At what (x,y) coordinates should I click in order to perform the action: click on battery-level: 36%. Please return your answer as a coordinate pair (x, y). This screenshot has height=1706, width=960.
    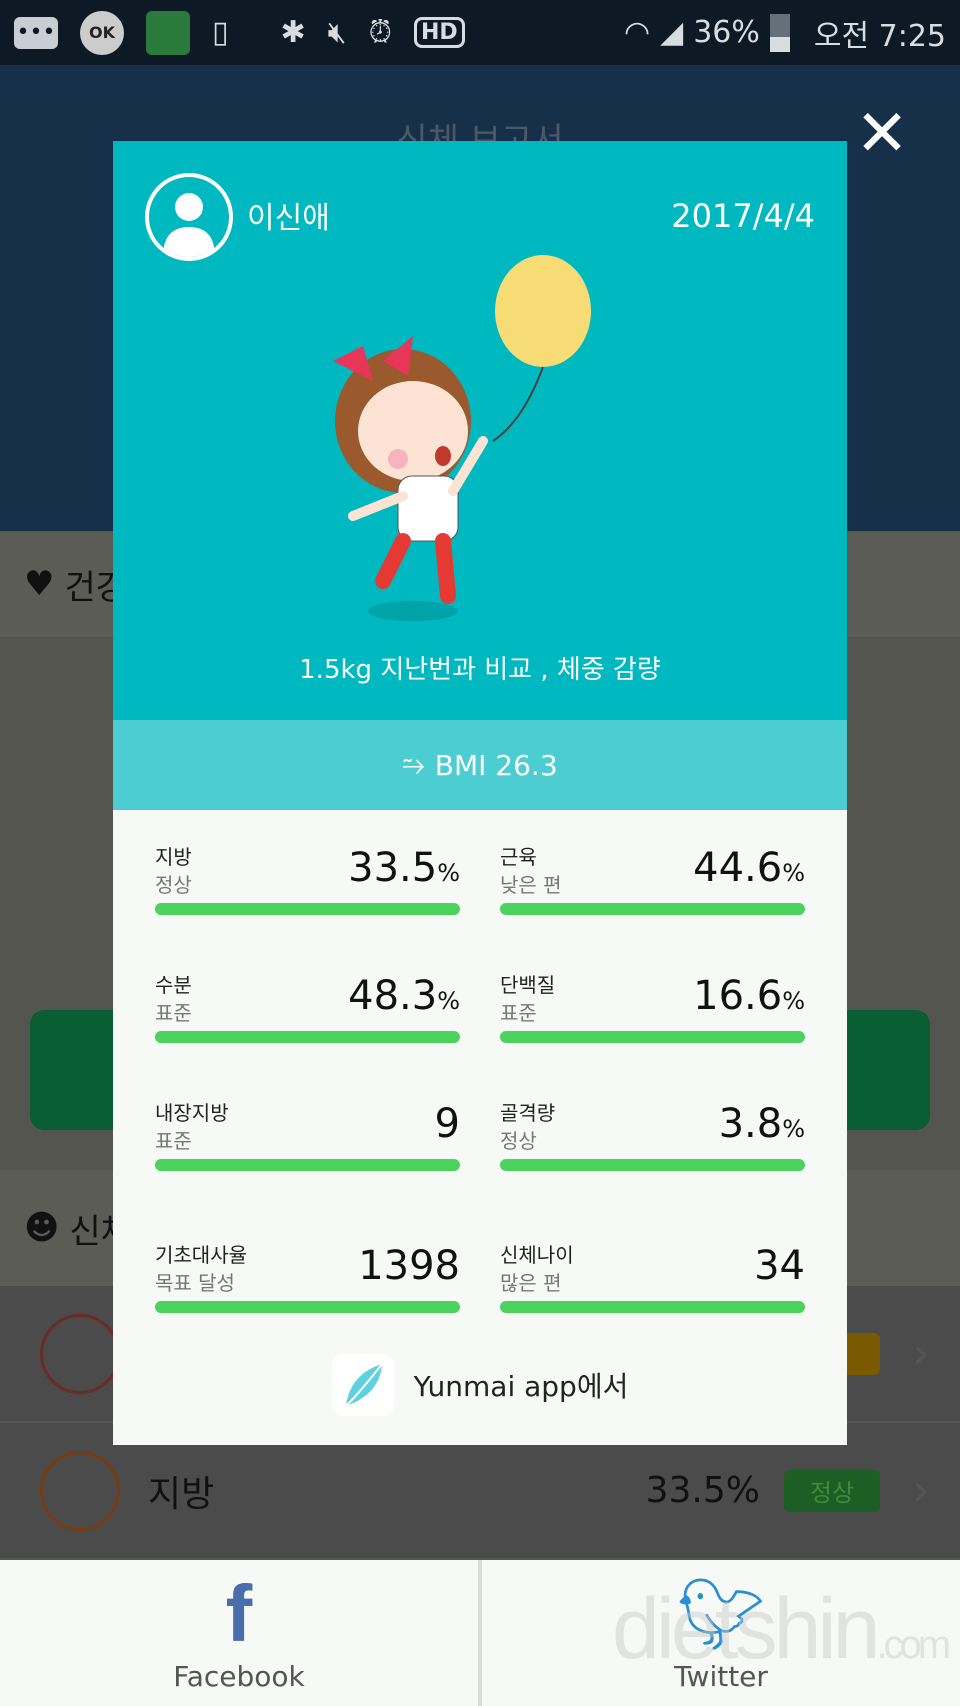
    Looking at the image, I should click on (726, 32).